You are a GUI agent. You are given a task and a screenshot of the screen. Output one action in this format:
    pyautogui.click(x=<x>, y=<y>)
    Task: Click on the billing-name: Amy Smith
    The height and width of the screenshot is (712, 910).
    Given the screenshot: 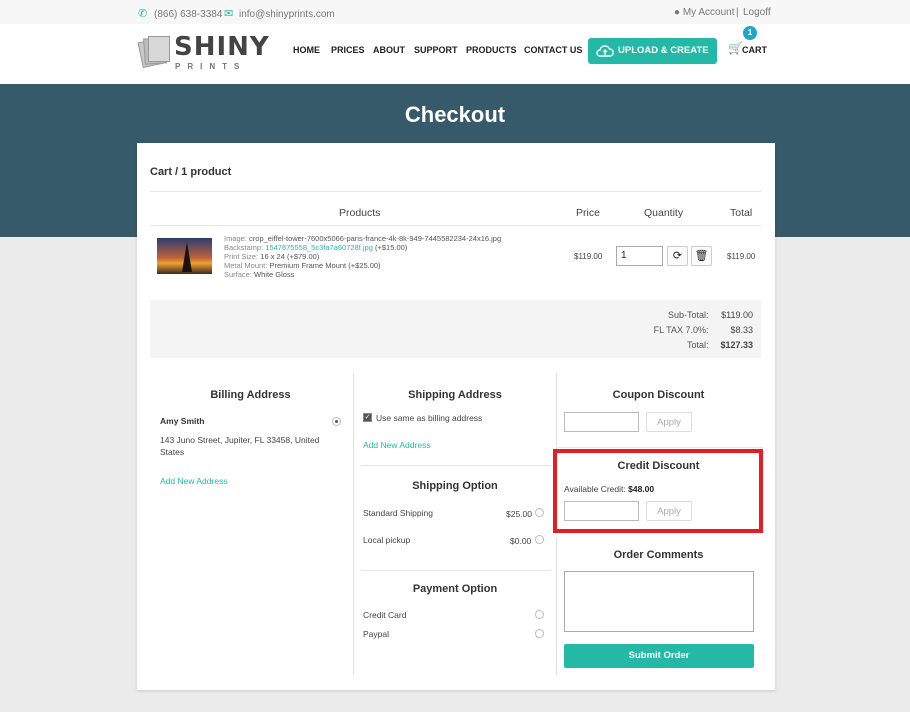 What is the action you would take?
    pyautogui.click(x=182, y=421)
    